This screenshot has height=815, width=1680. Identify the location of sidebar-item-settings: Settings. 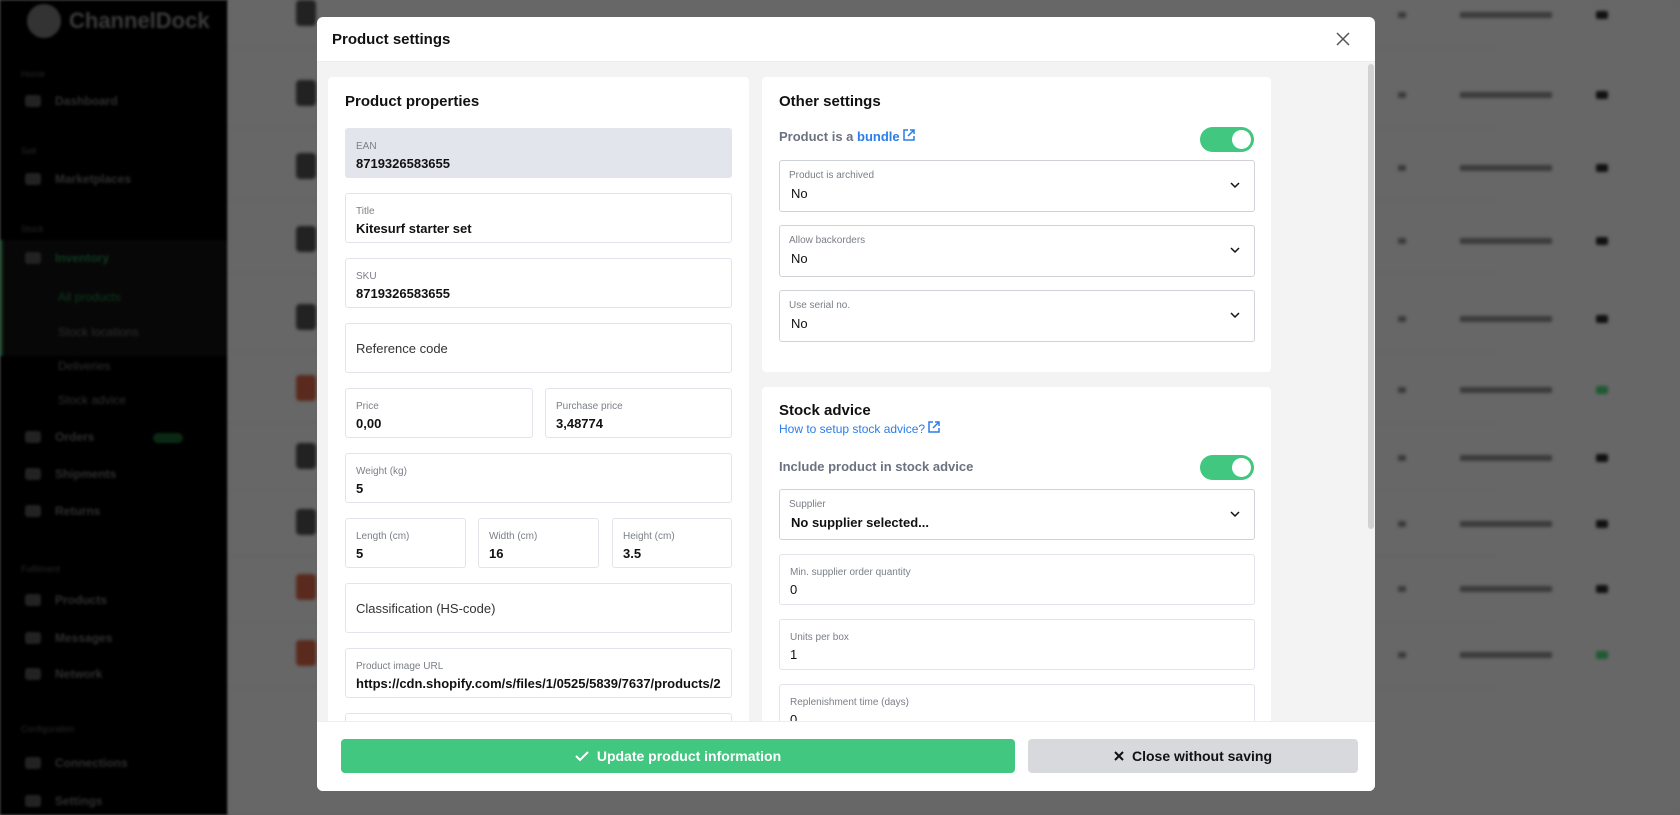
(78, 801).